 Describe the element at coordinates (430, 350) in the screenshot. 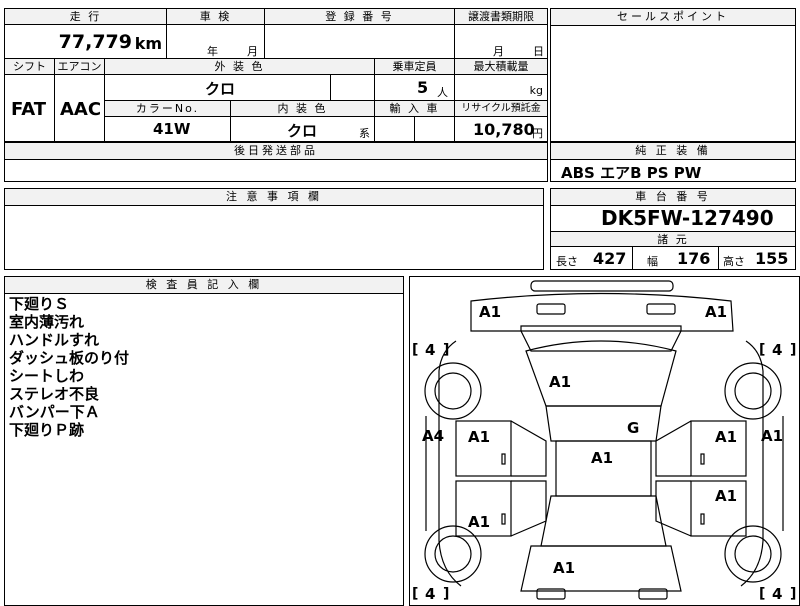

I see `tire-mark-fl: 4` at that location.